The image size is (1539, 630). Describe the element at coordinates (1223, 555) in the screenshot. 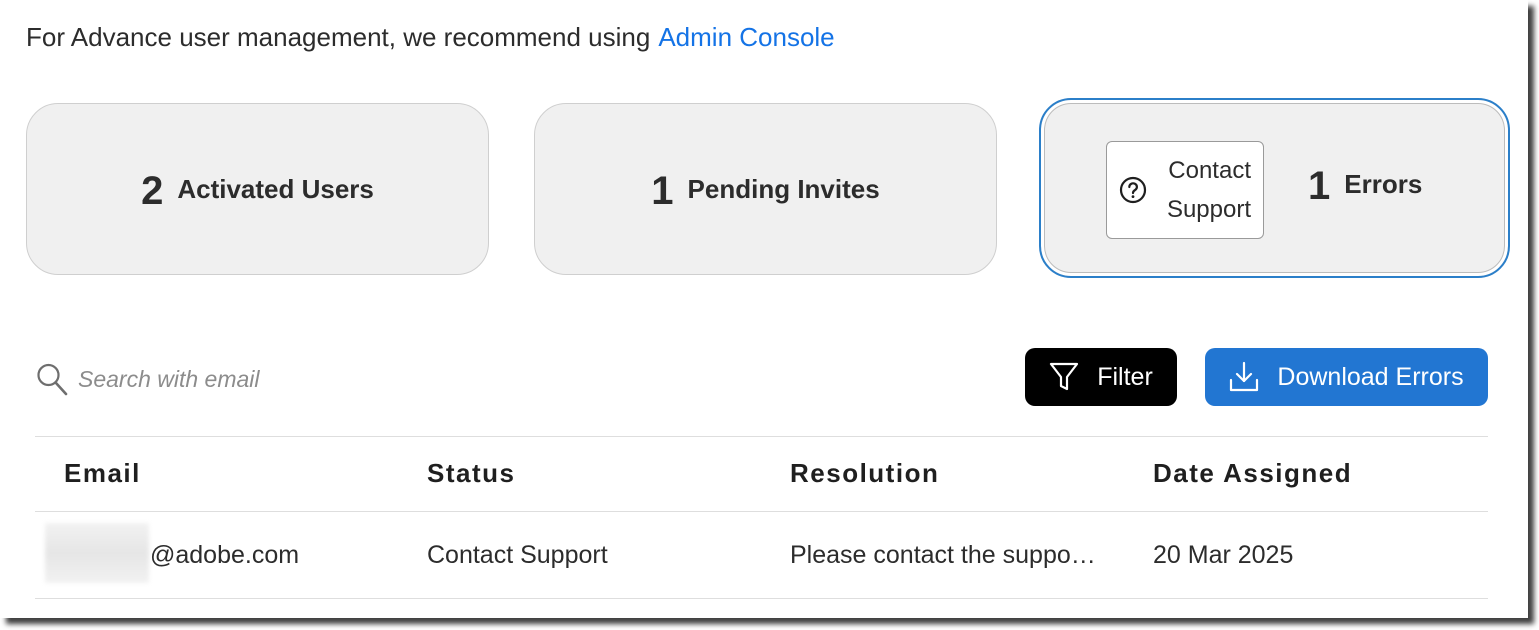

I see `cell-date-assigned: 20 Mar 2025` at that location.